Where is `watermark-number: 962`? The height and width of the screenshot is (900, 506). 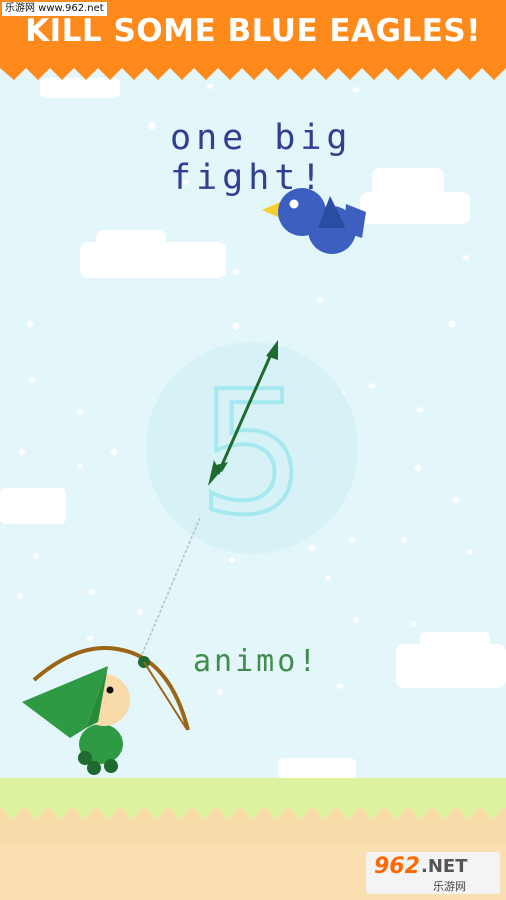 watermark-number: 962 is located at coordinates (397, 866).